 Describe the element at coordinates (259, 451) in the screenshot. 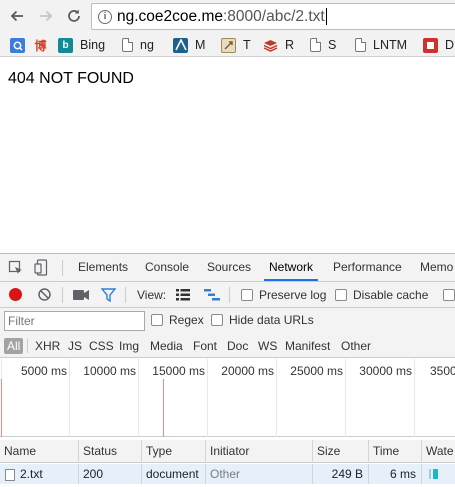

I see `column-header-initiator: Initiator` at that location.